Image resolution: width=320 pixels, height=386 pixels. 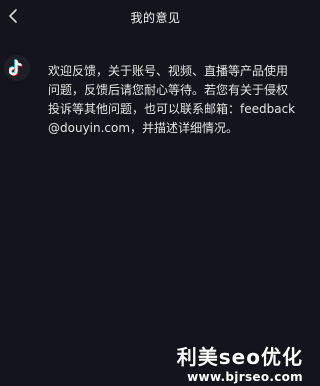 I want to click on avatar, so click(x=17, y=68).